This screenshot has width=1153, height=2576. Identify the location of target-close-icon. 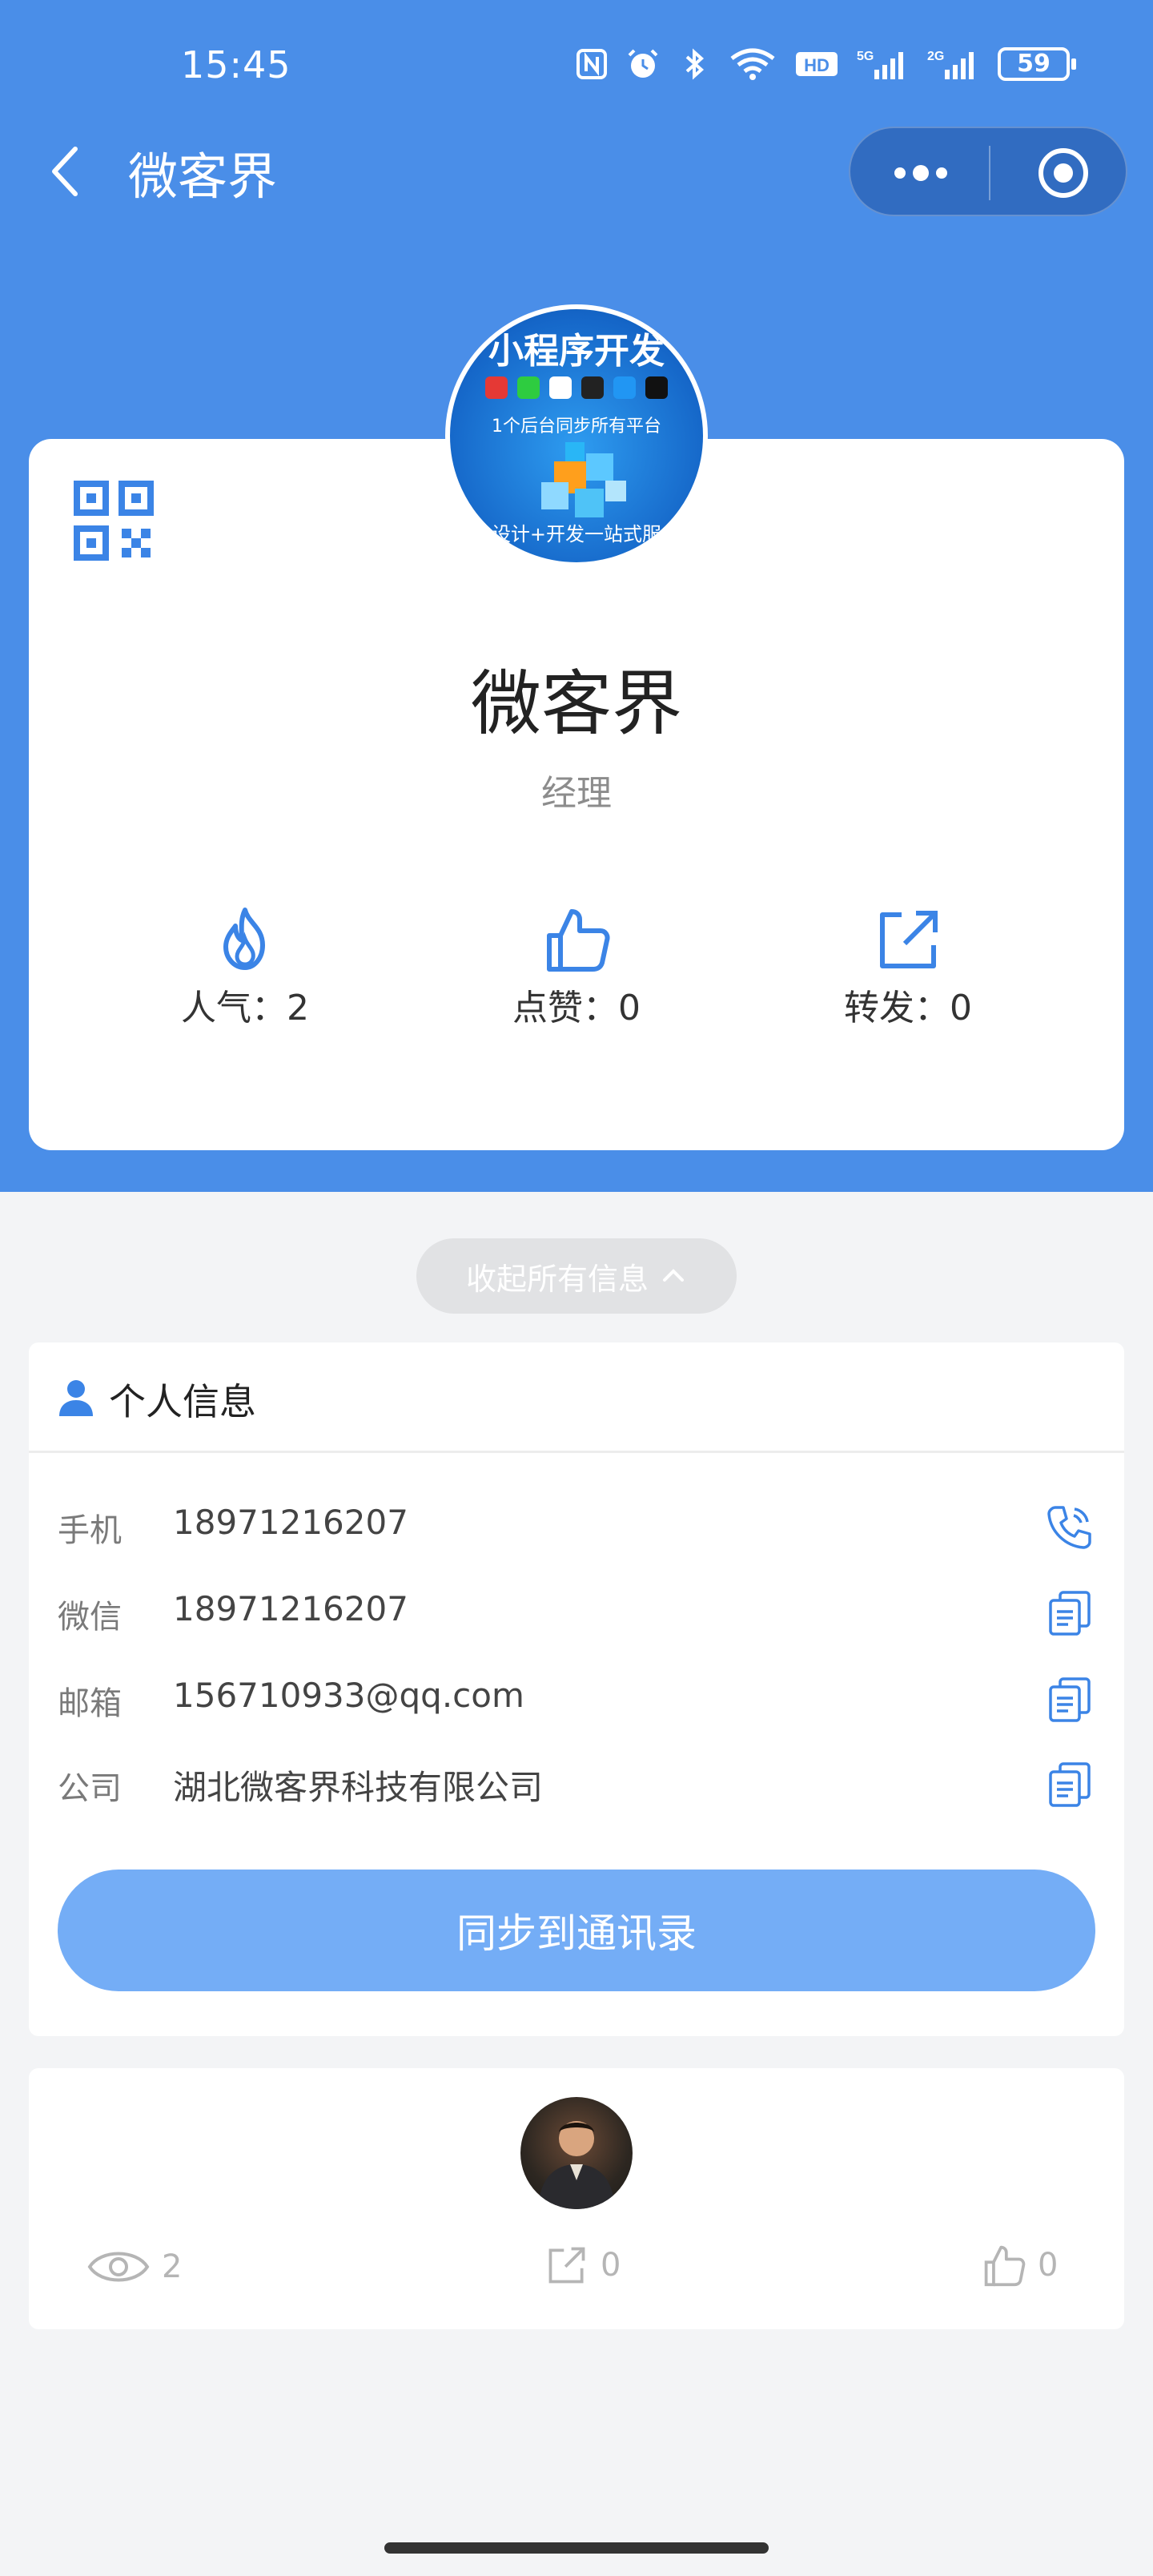
(1064, 173).